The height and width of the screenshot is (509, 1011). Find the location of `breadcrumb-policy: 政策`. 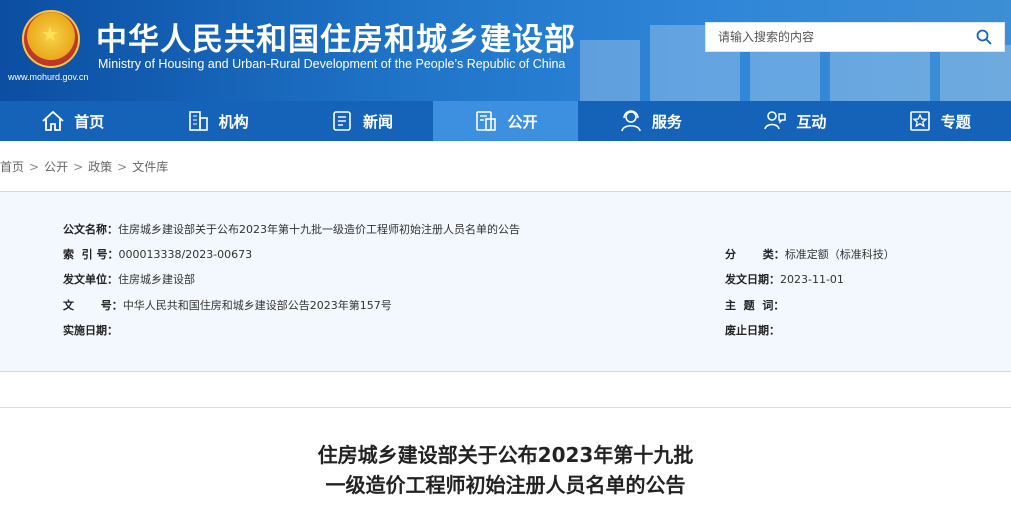

breadcrumb-policy: 政策 is located at coordinates (100, 167).